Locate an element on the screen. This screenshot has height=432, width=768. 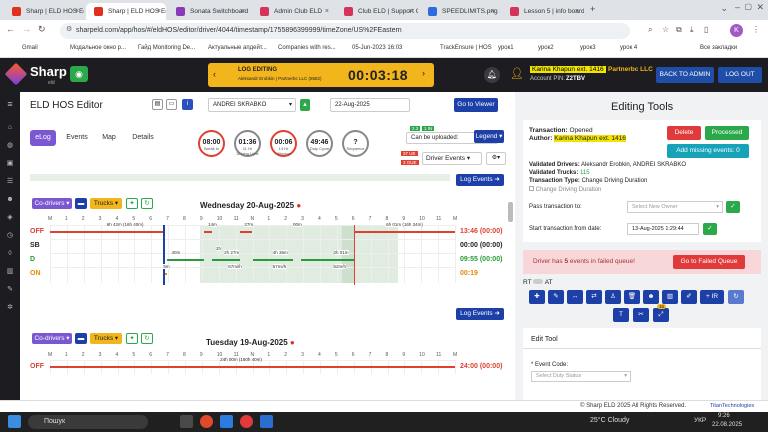
confirm-owner-icon: ✓ is located at coordinates (733, 207).